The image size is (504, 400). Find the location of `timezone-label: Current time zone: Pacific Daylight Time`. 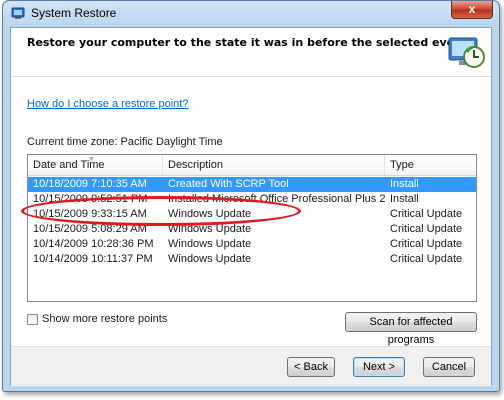

timezone-label: Current time zone: Pacific Daylight Time is located at coordinates (125, 142).